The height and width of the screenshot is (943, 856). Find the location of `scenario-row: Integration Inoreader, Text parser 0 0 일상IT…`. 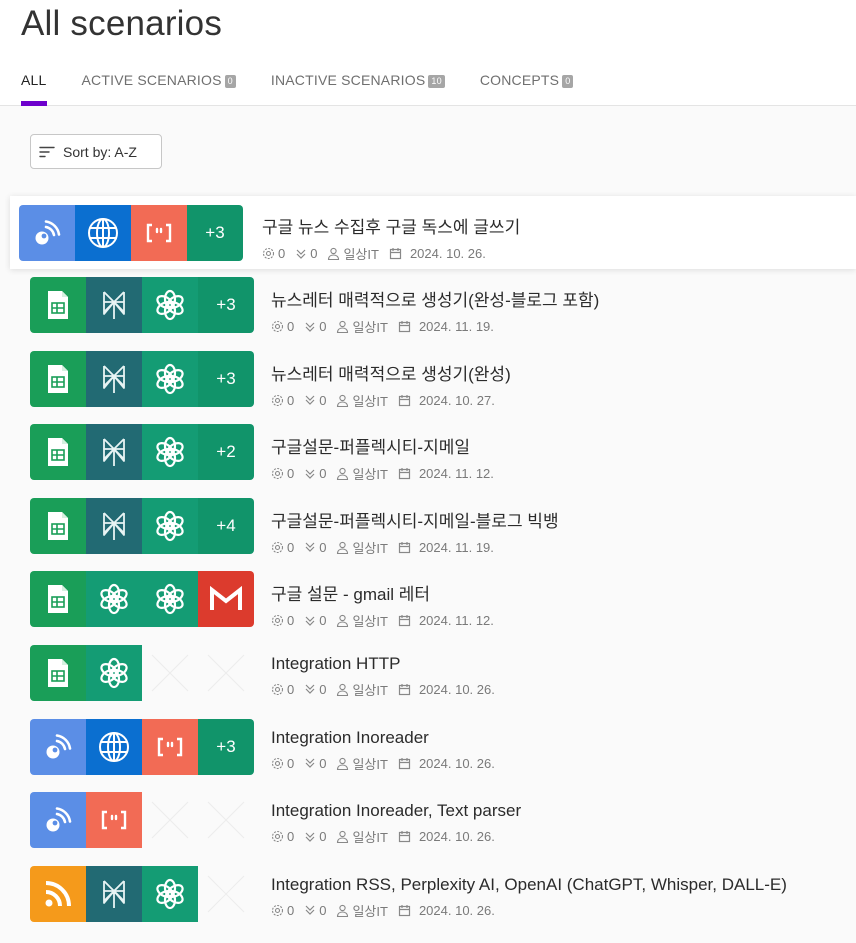

scenario-row: Integration Inoreader, Text parser 0 0 일상IT… is located at coordinates (428, 821).